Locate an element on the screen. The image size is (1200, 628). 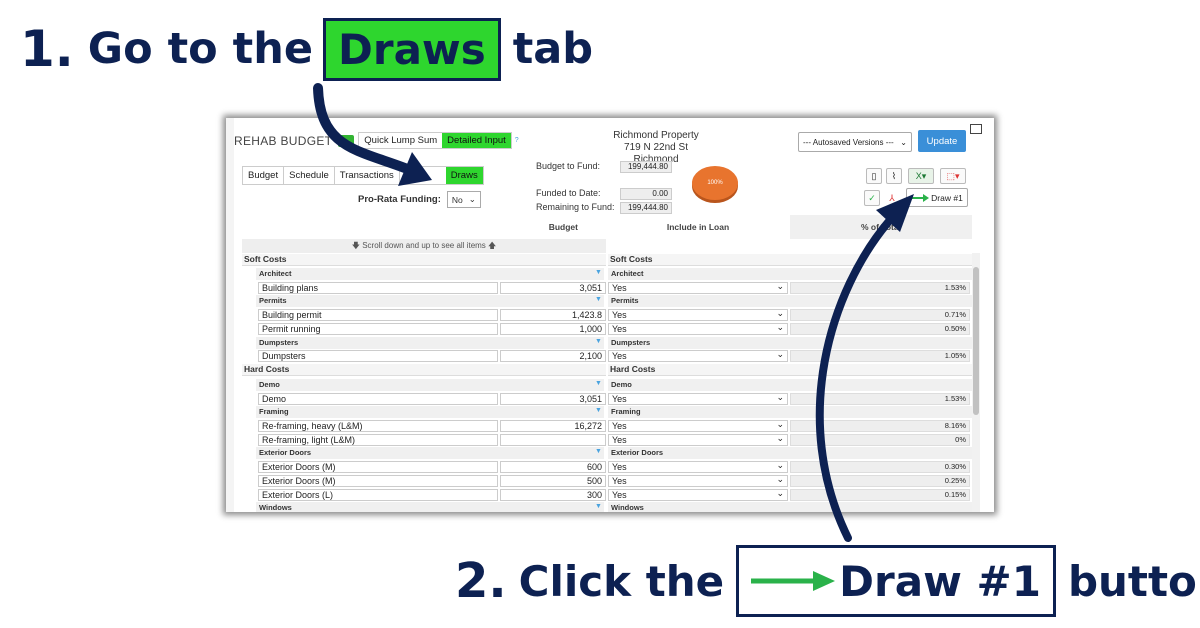
draw-button-callout: Draw #1 is located at coordinates (896, 581).